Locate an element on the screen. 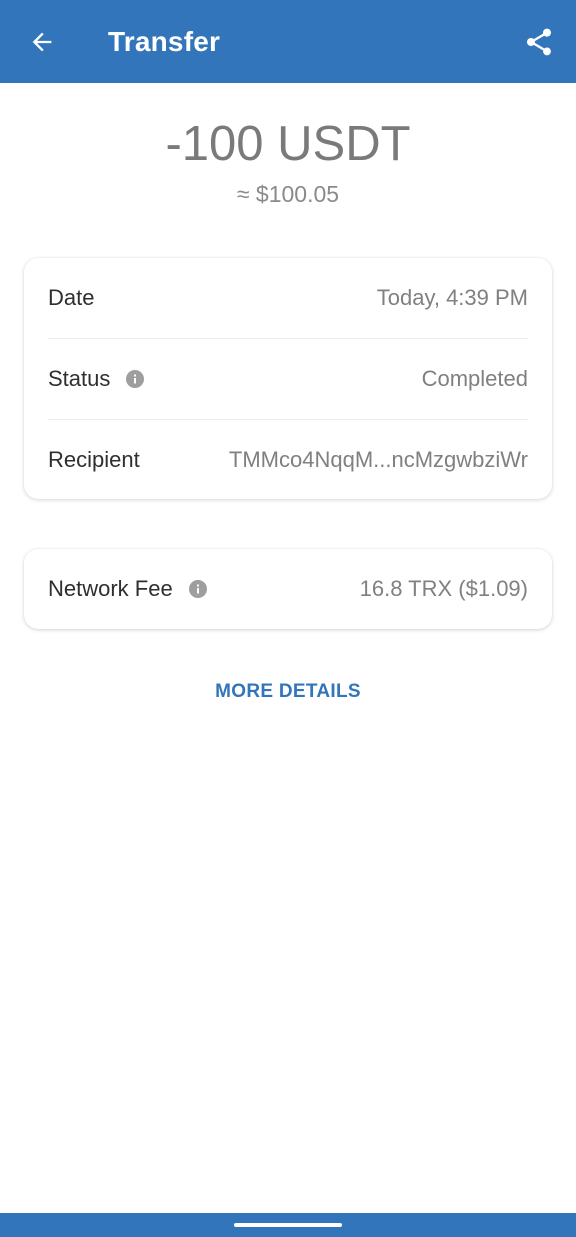 Image resolution: width=576 pixels, height=1237 pixels. network-fee-label-group: Network Fee is located at coordinates (127, 589).